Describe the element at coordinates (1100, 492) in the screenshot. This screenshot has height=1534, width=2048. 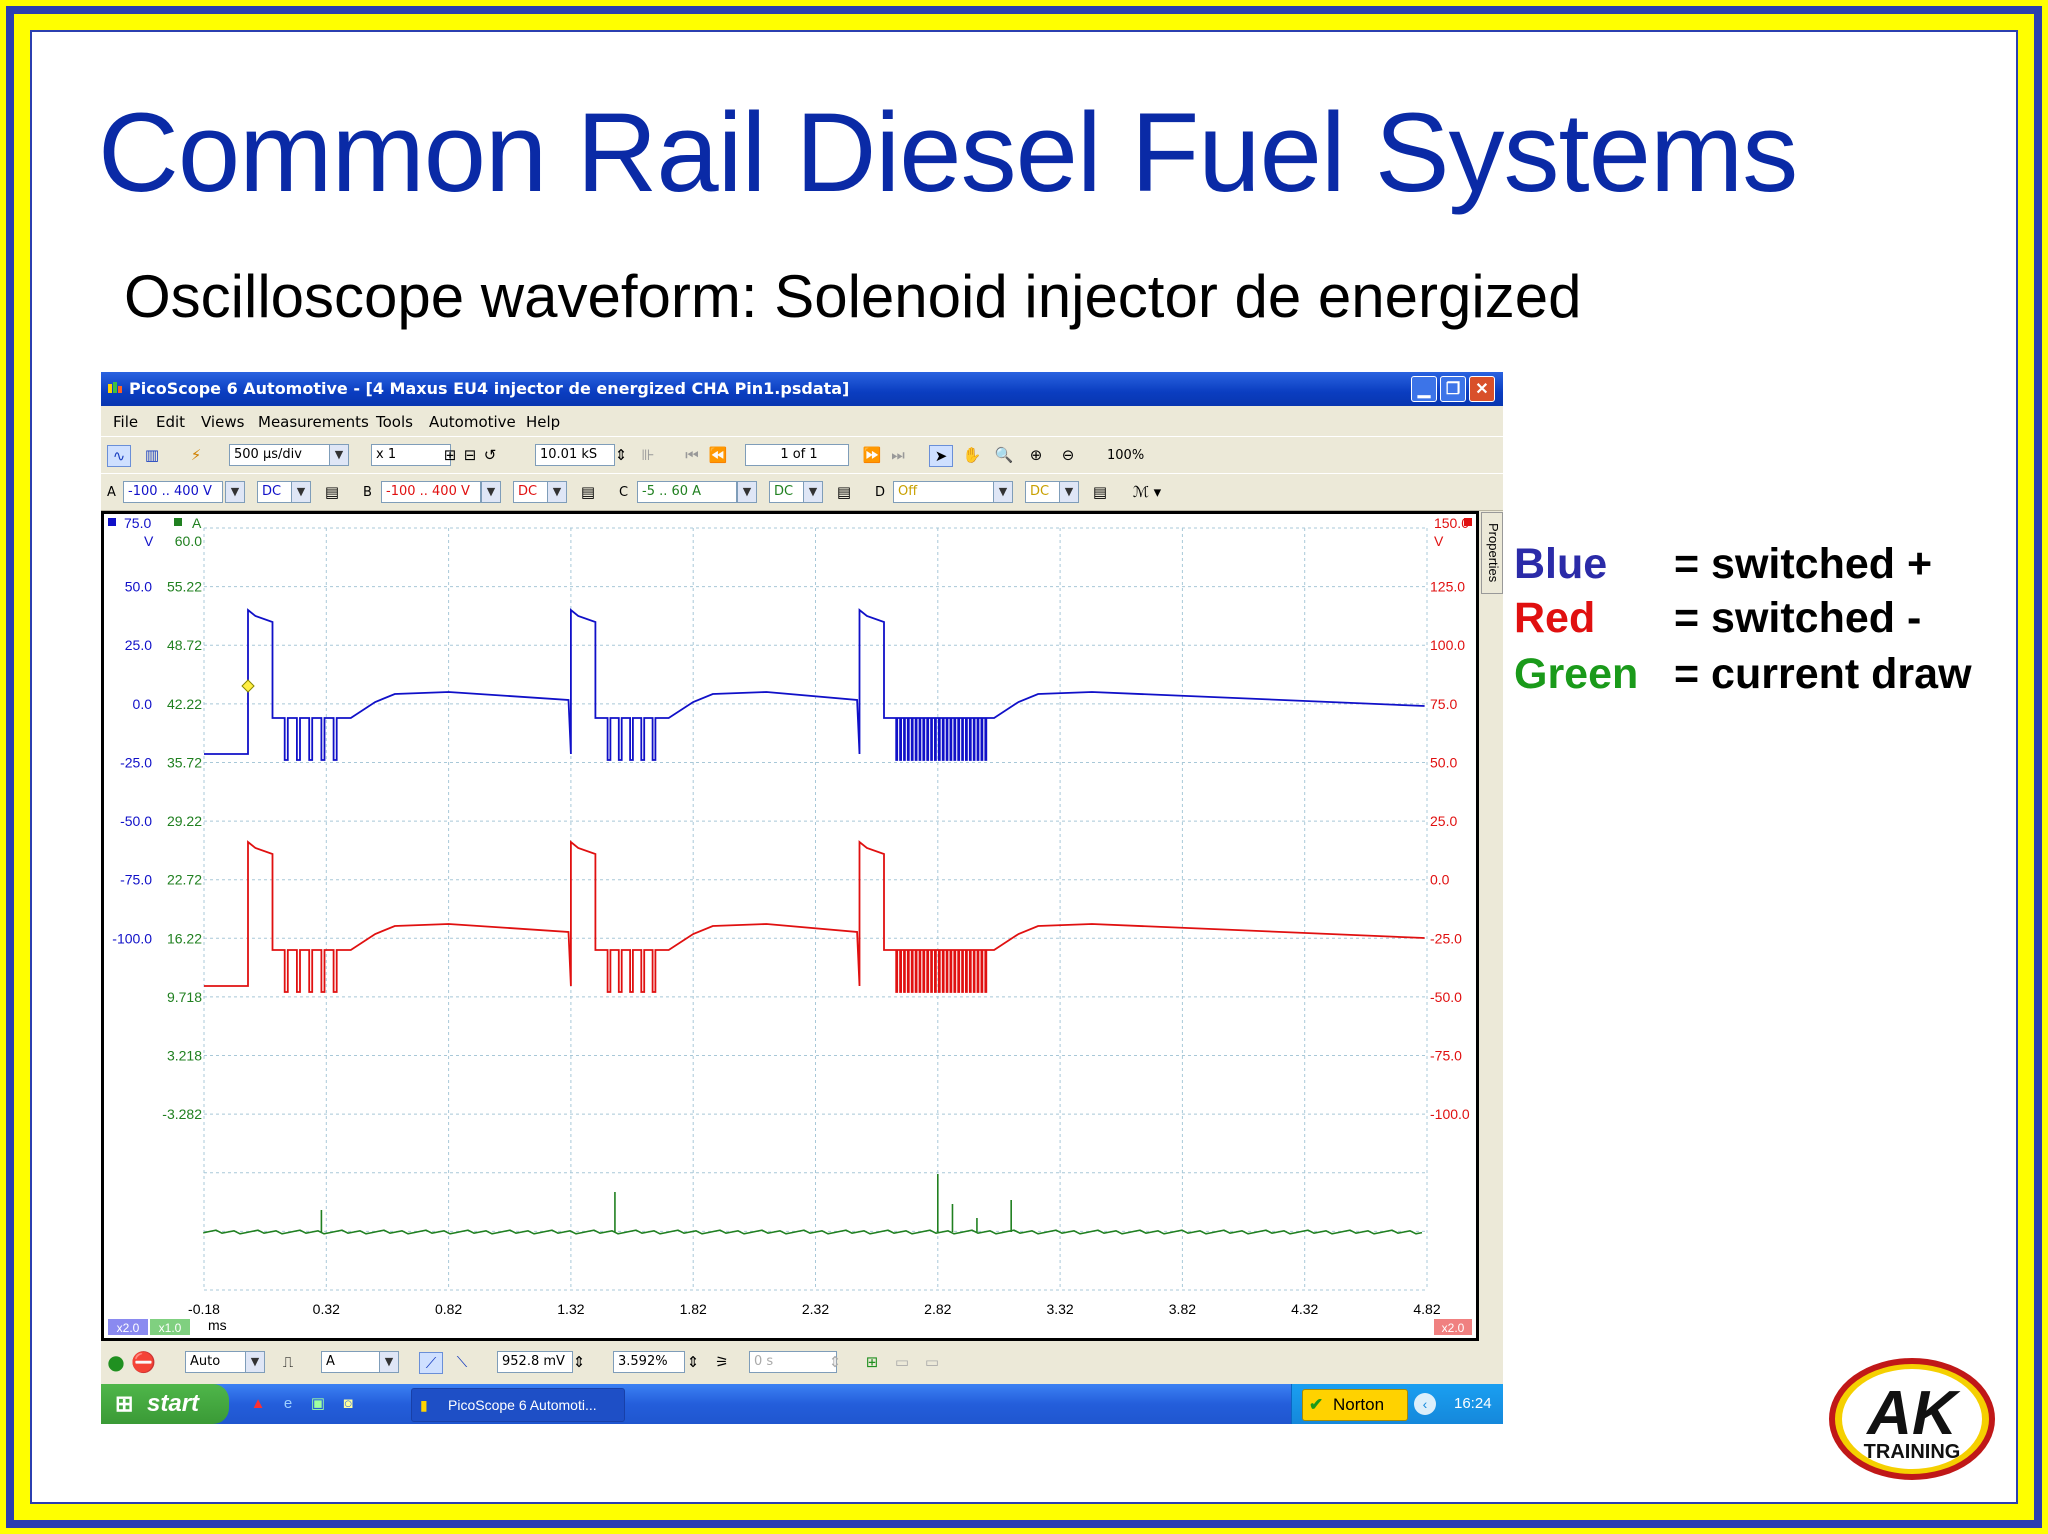
I see `channel-d-options-button: ▤` at that location.